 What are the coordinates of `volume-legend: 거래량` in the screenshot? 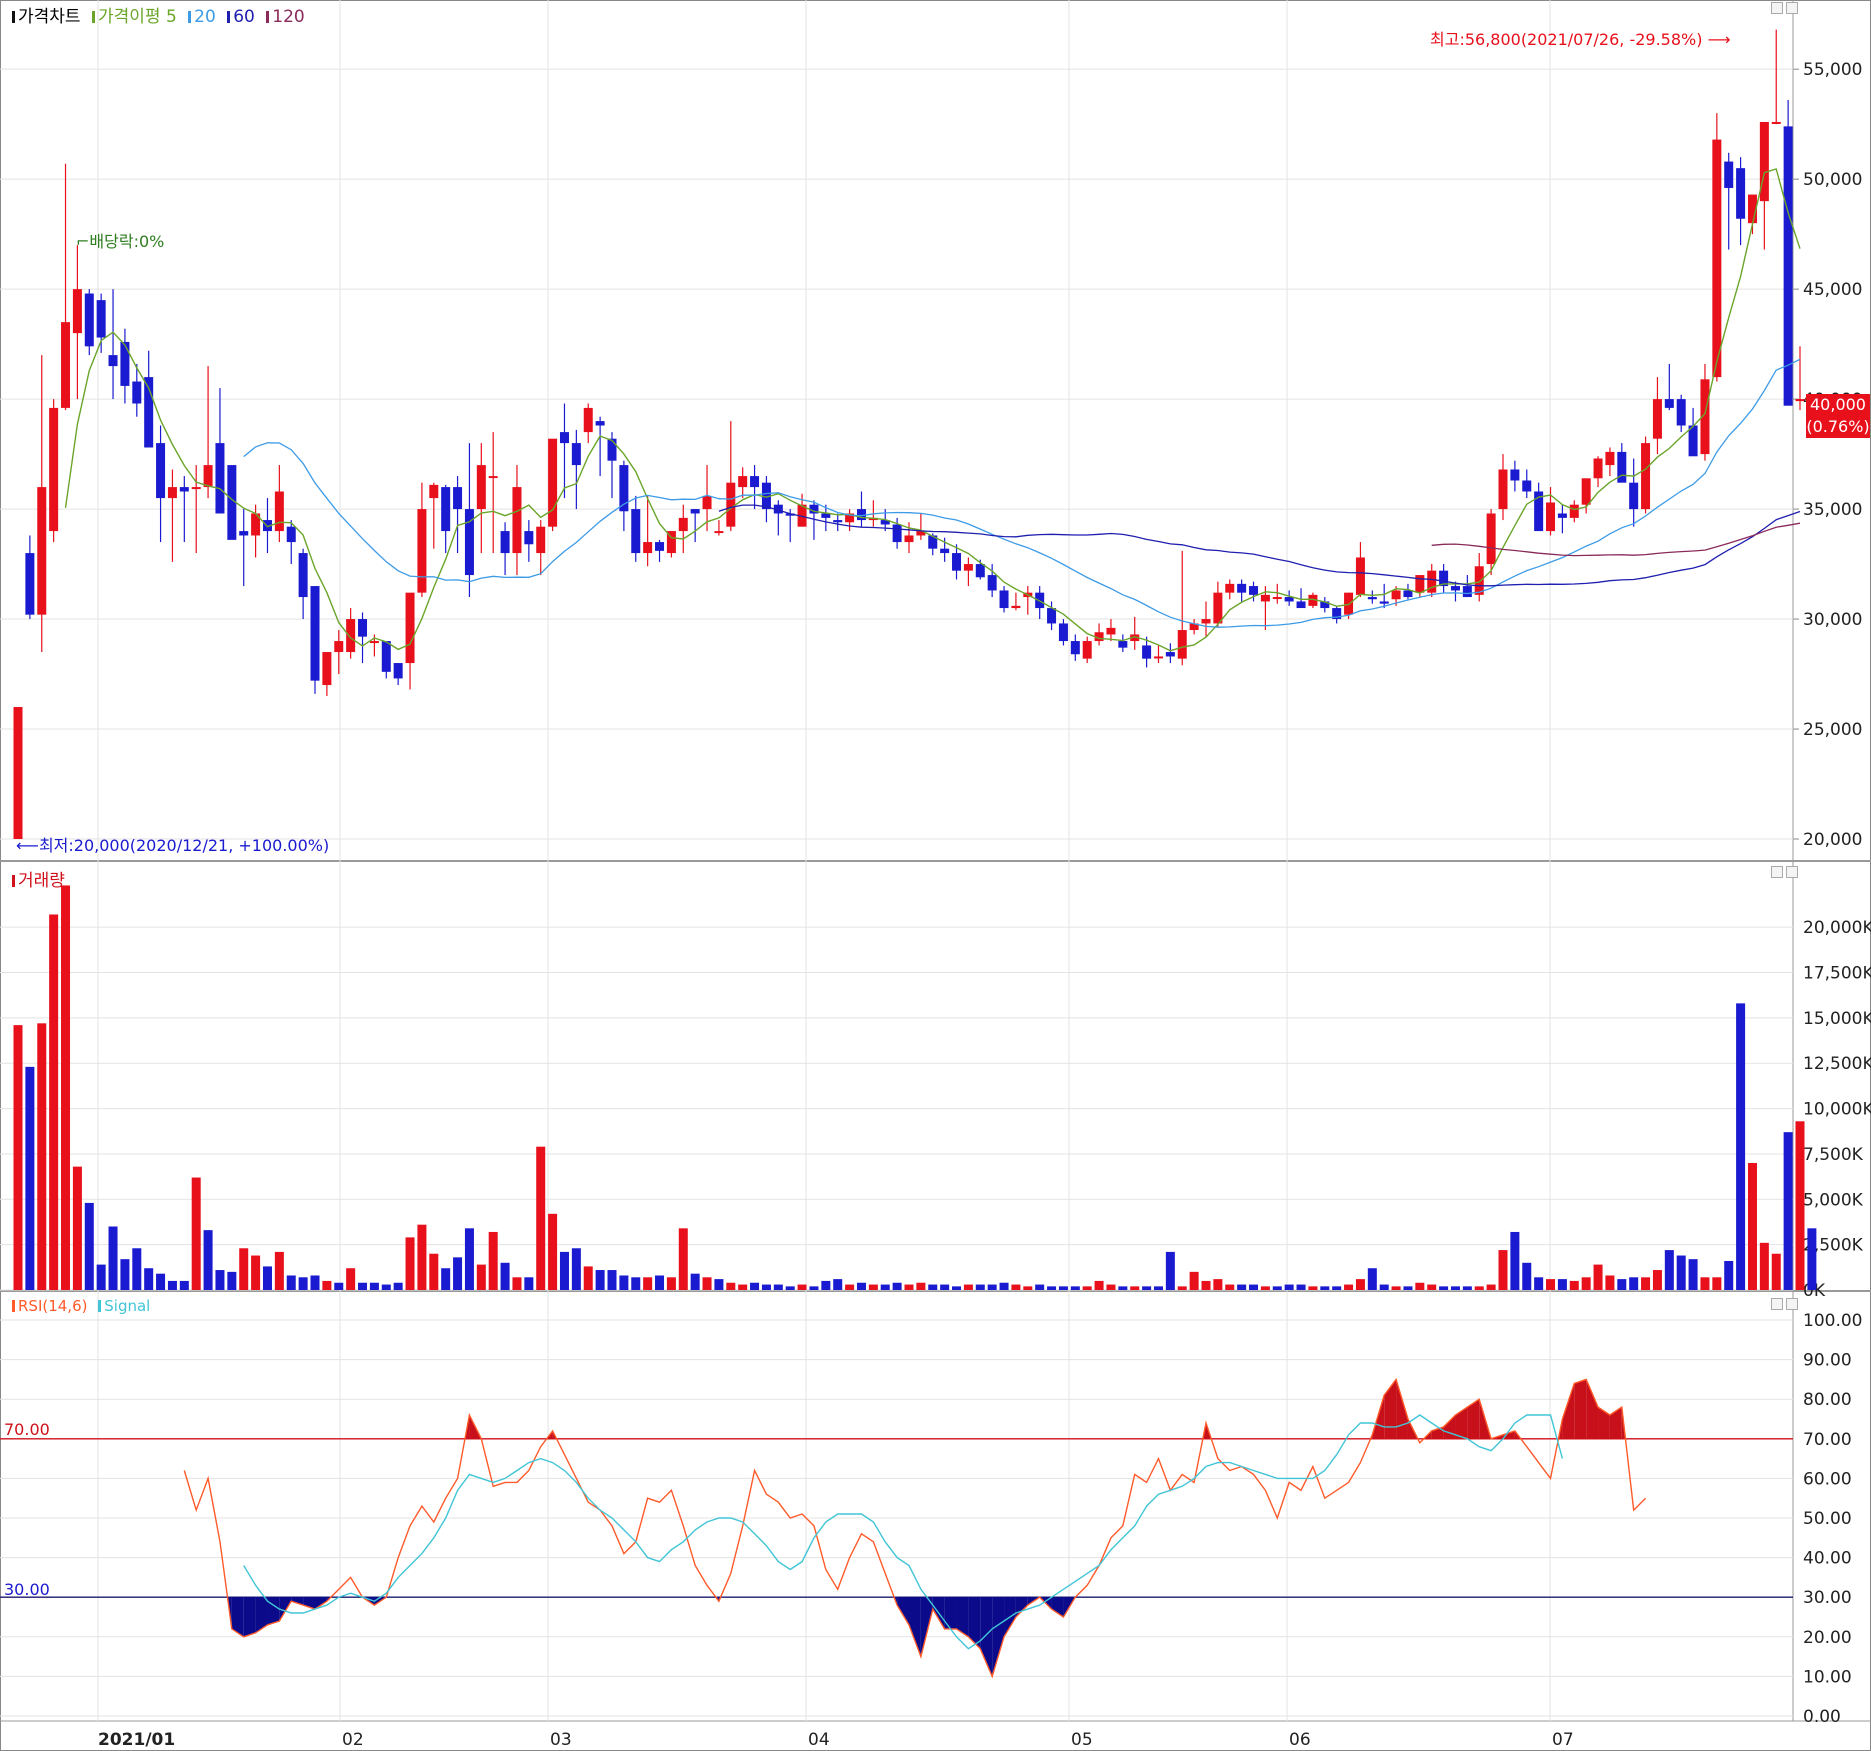 It's located at (41, 878).